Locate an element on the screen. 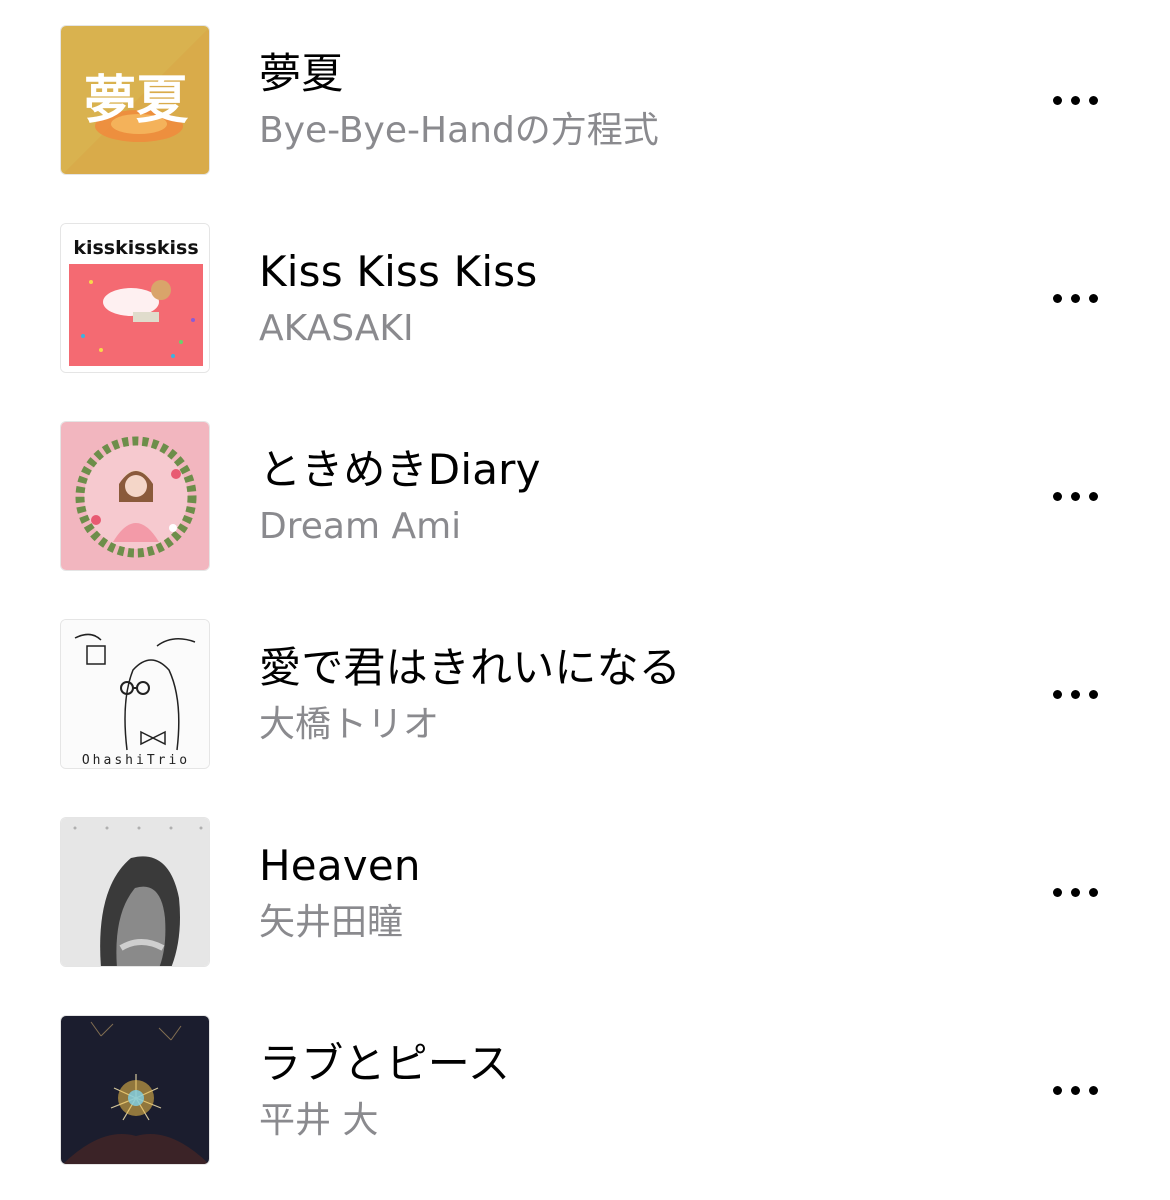  yumenatsu-album-art-icon: 夢夏 is located at coordinates (135, 100).